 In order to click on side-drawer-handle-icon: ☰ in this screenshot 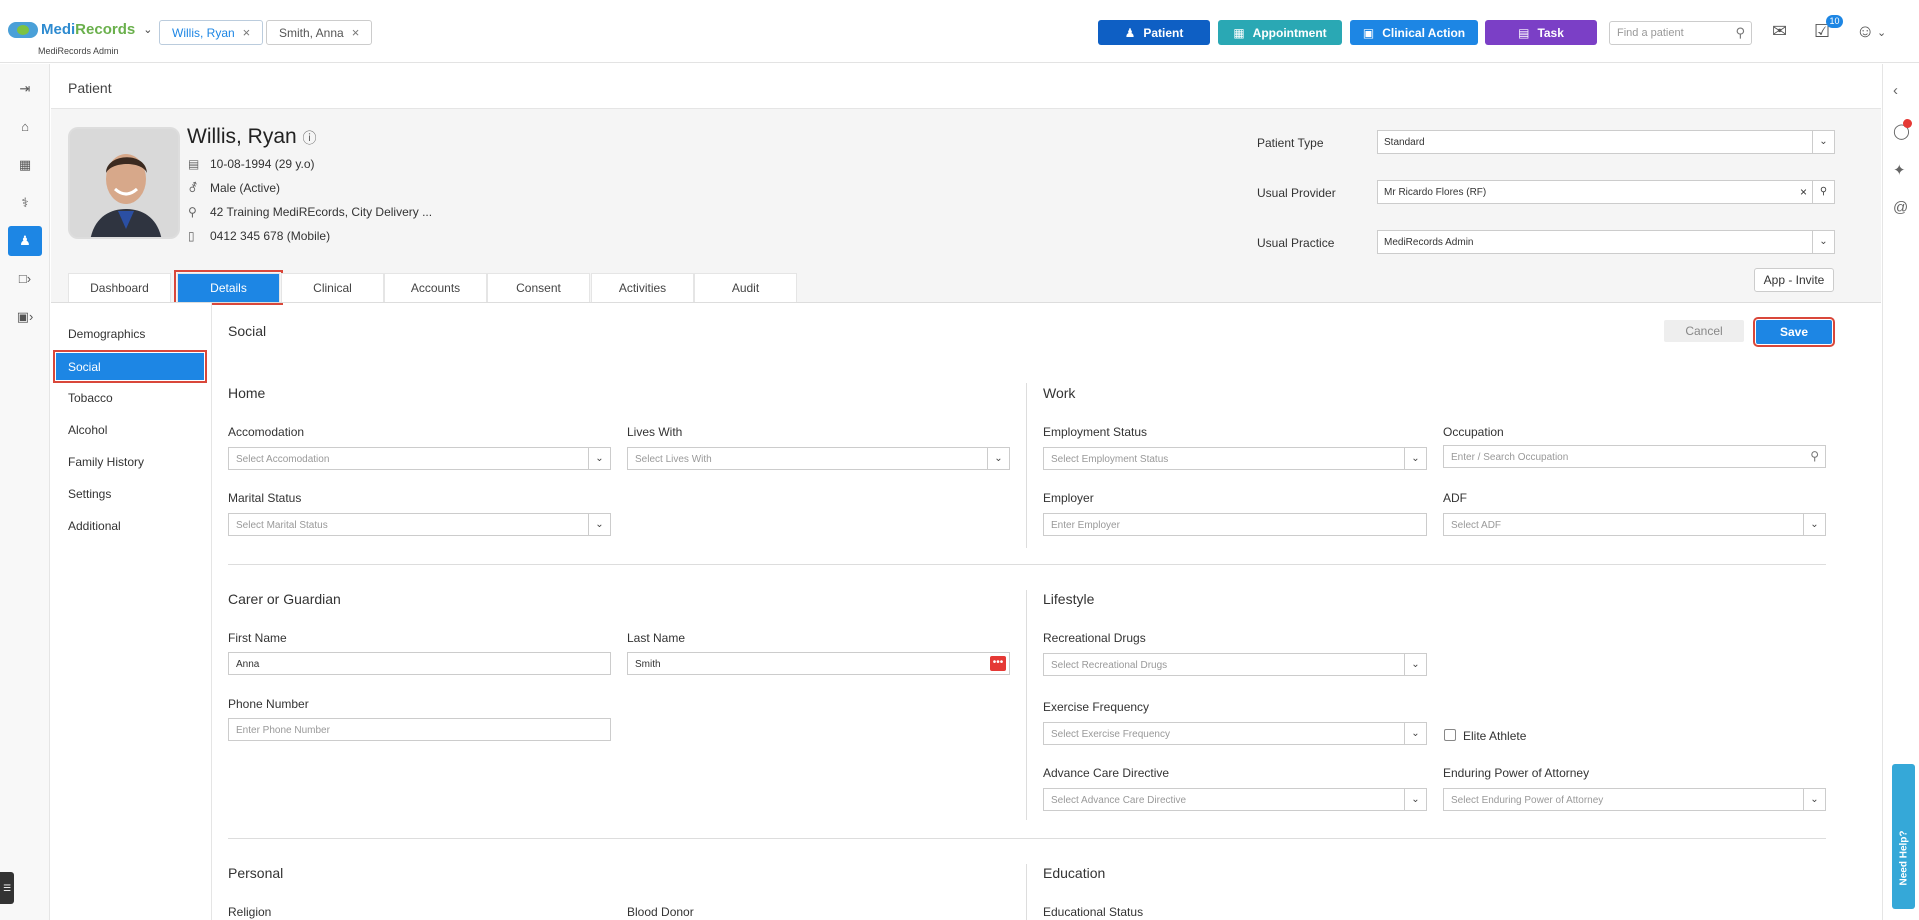, I will do `click(7, 888)`.